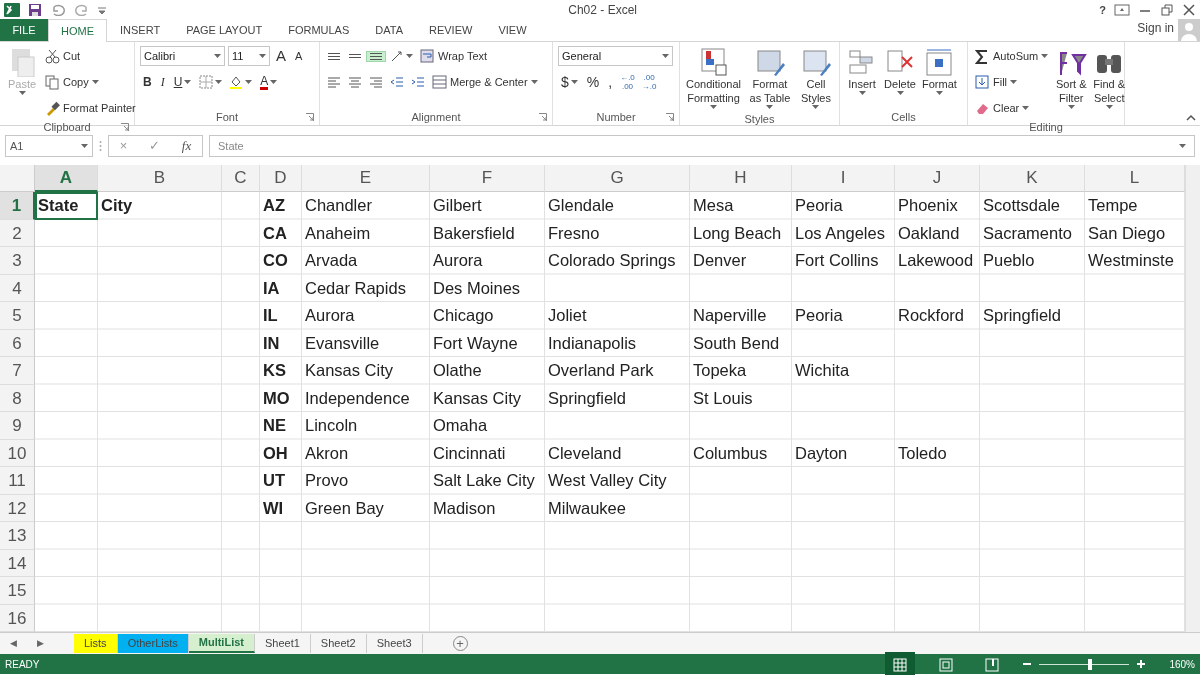 This screenshot has width=1200, height=675. I want to click on column-header: D, so click(281, 178).